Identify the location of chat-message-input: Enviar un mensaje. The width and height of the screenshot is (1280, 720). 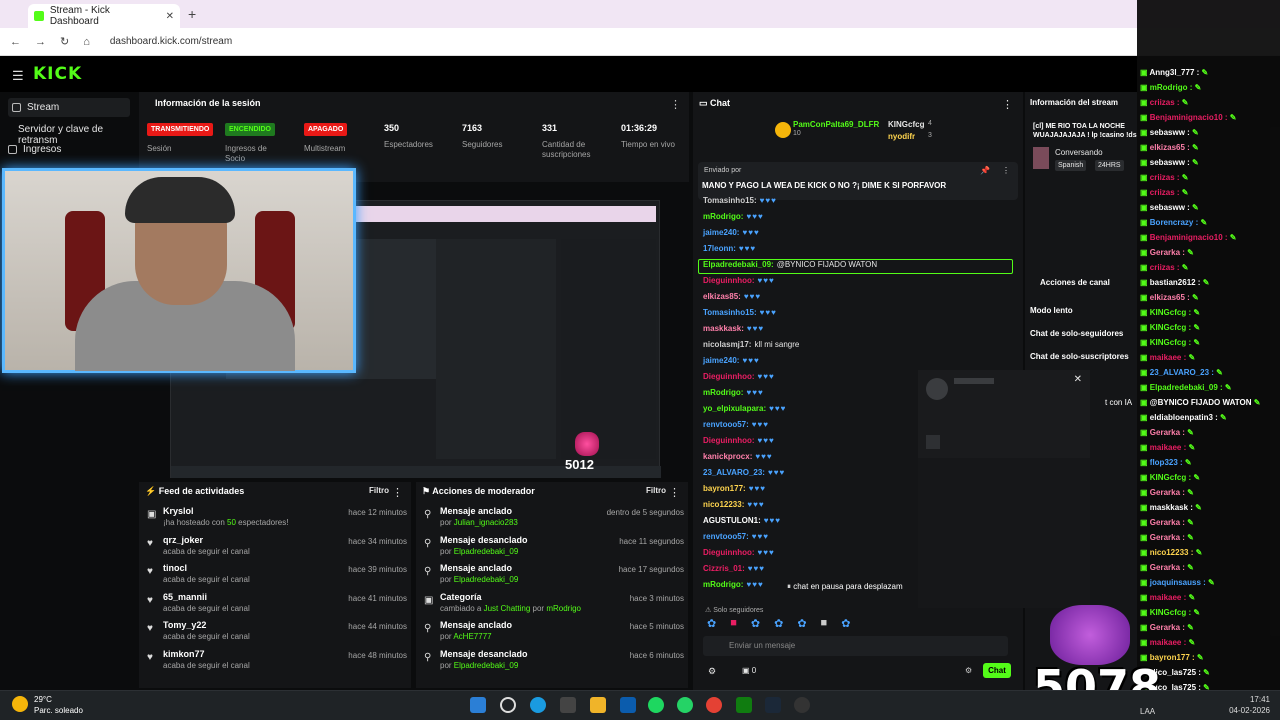
(855, 646).